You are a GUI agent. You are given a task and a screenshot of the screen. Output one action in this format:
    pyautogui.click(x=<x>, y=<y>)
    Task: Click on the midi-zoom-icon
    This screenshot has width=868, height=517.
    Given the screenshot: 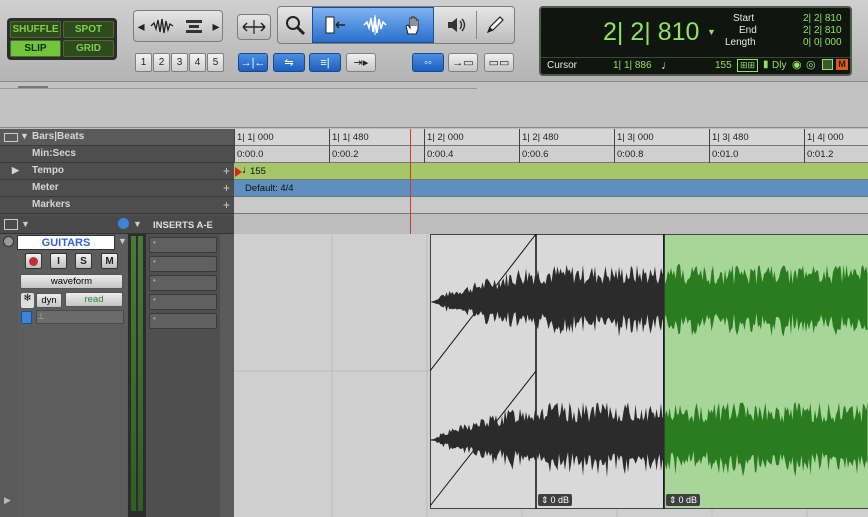 What is the action you would take?
    pyautogui.click(x=194, y=26)
    